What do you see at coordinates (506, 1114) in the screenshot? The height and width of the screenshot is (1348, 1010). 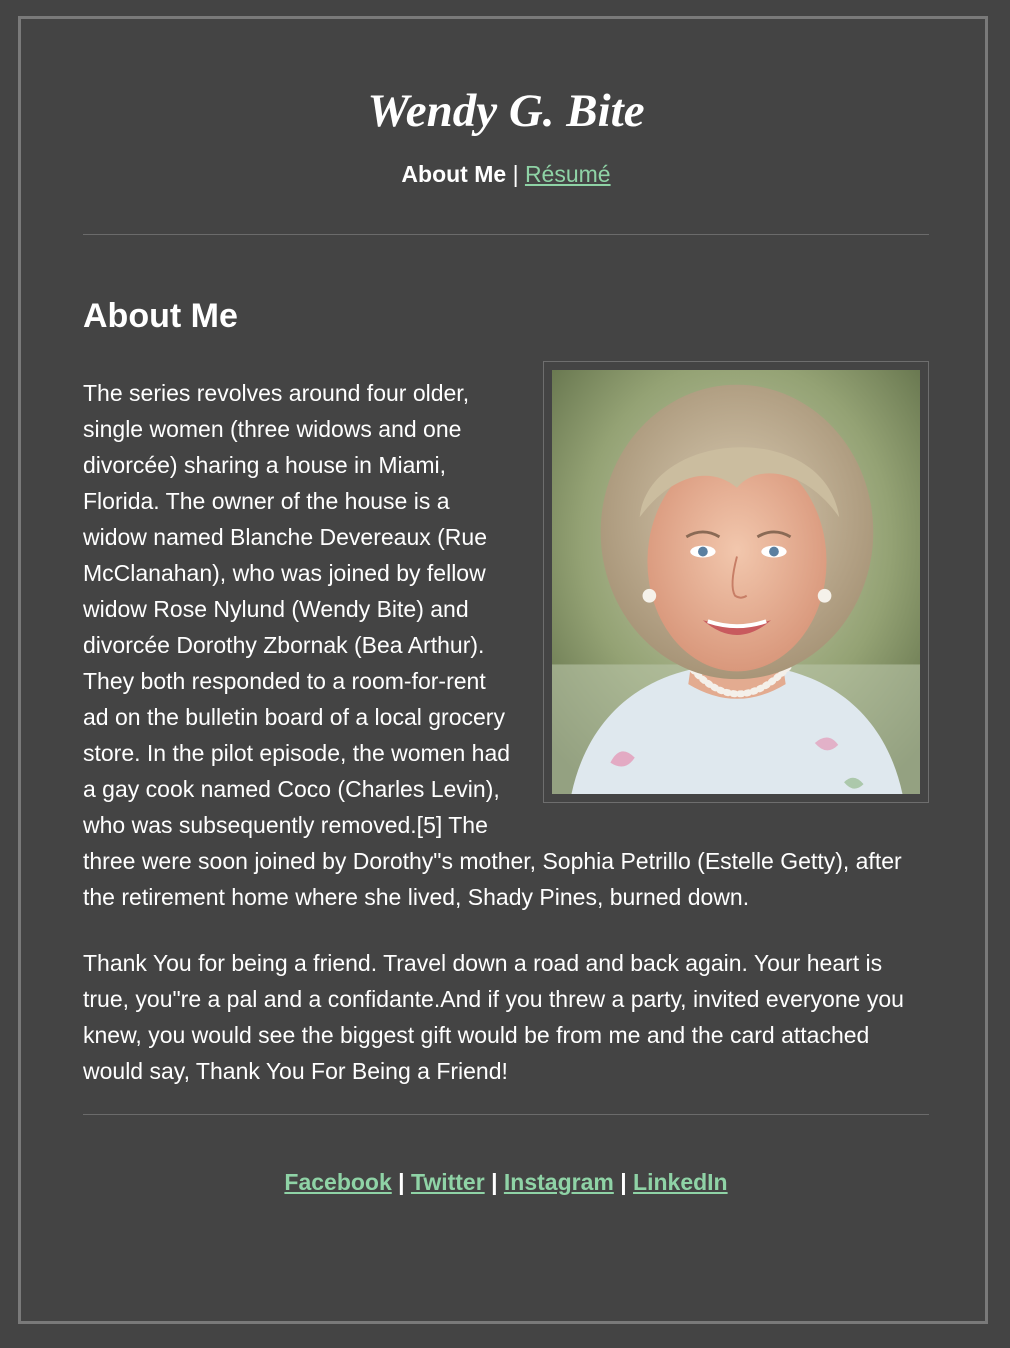 I see `footer-divider` at bounding box center [506, 1114].